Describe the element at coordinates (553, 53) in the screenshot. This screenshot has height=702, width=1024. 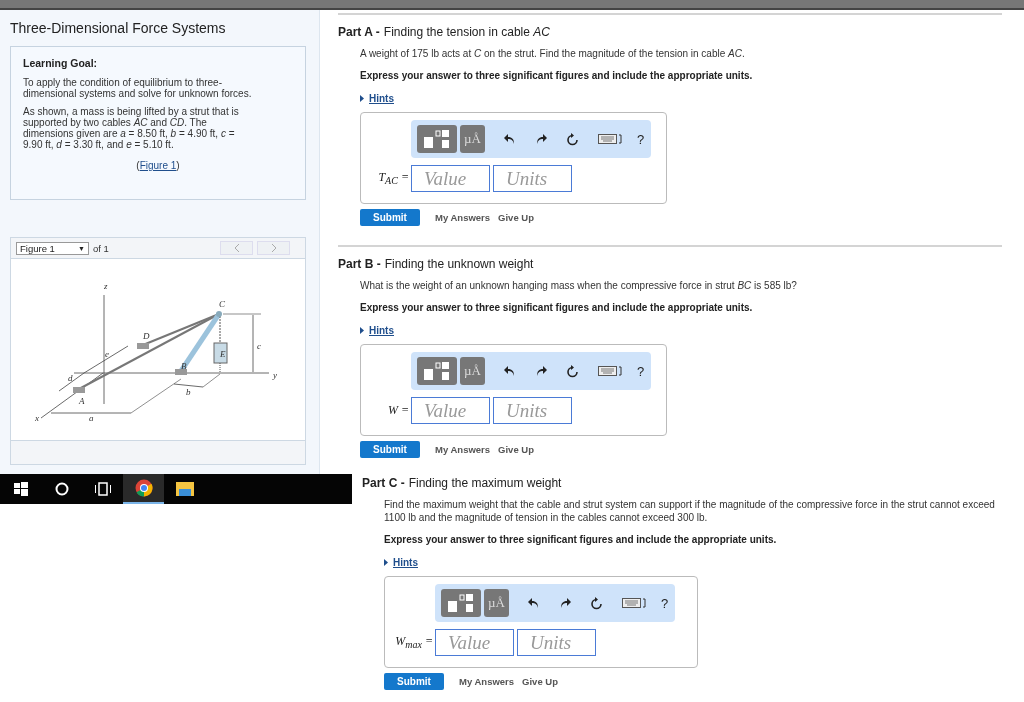
I see `question-text: A weight of 175 lb acts at C on the strut. Find the magnitude of the tension in cable AC.` at that location.